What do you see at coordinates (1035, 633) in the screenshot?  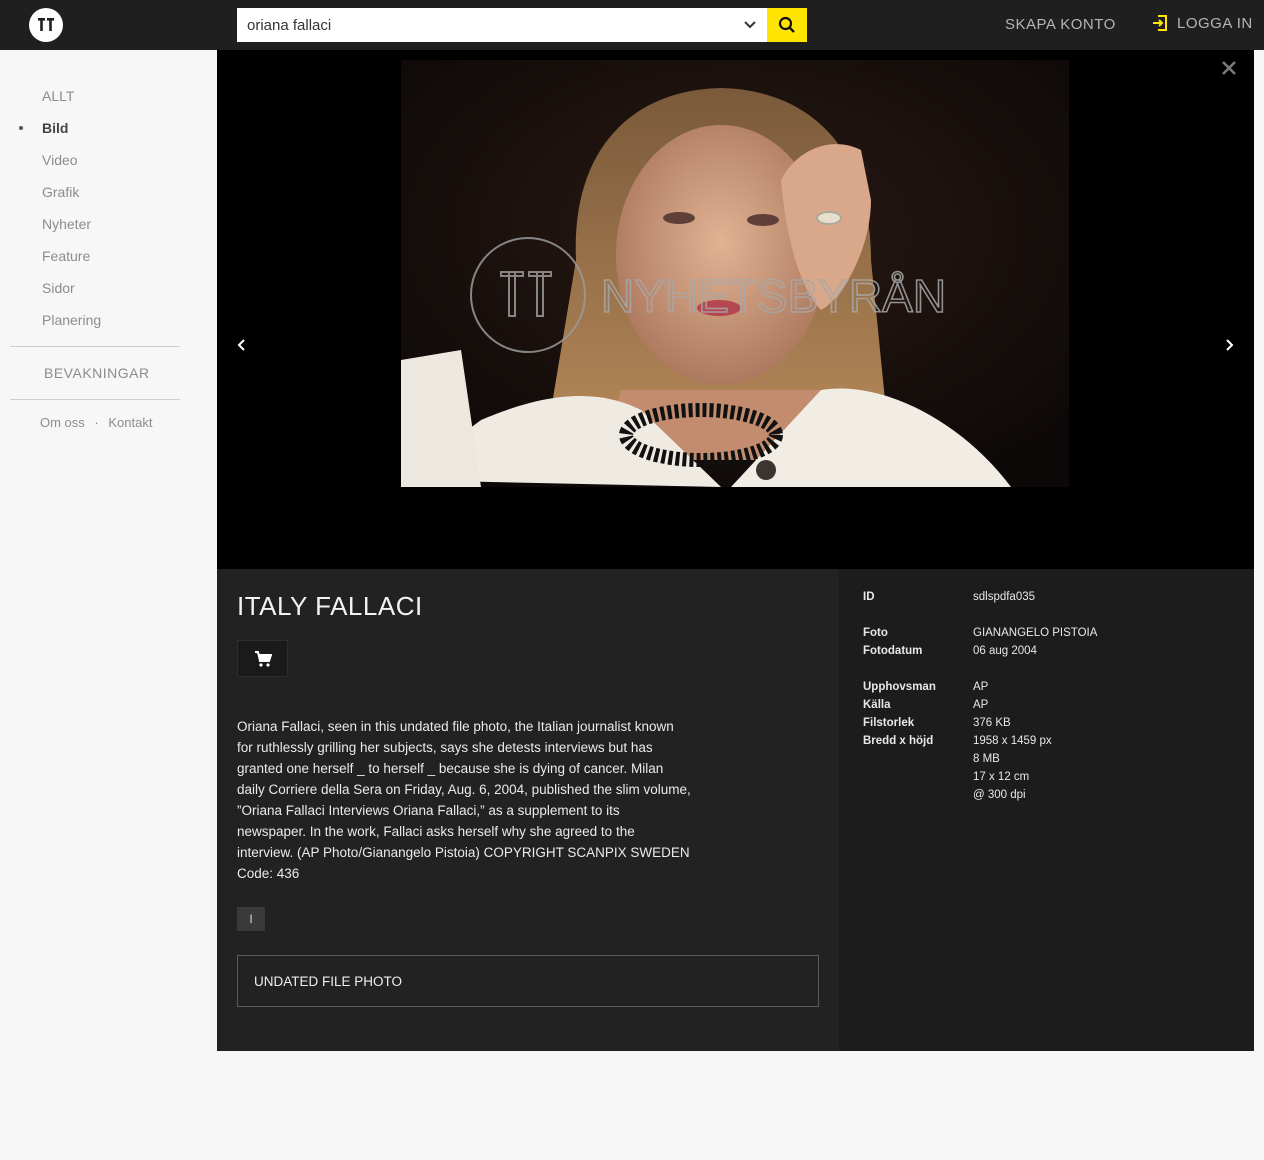 I see `meta-foto-value: GIANANGELO PISTOIA` at bounding box center [1035, 633].